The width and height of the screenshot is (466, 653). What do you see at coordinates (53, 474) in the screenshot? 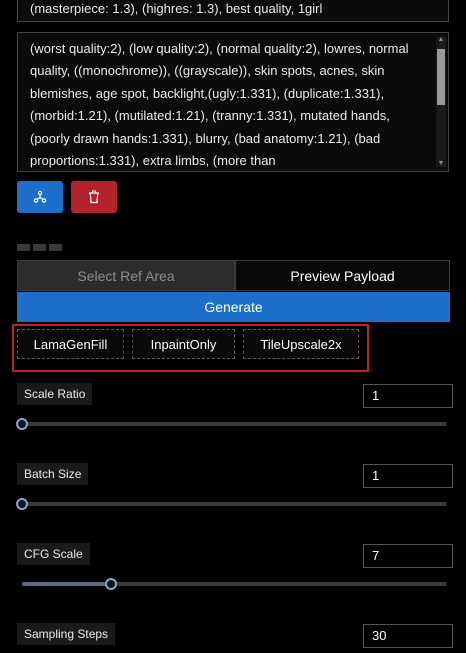
I see `batch-size-label: Batch Size` at bounding box center [53, 474].